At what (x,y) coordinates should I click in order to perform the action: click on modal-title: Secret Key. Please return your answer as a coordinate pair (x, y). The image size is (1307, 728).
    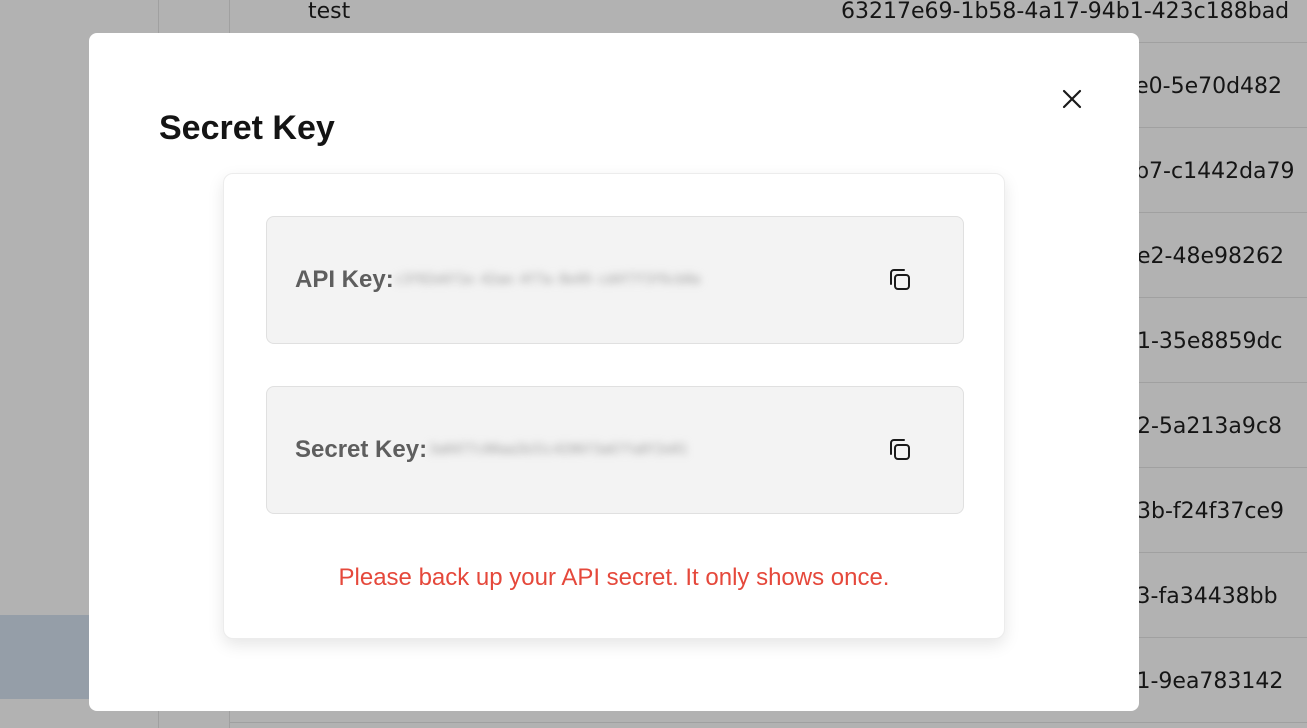
    Looking at the image, I should click on (247, 128).